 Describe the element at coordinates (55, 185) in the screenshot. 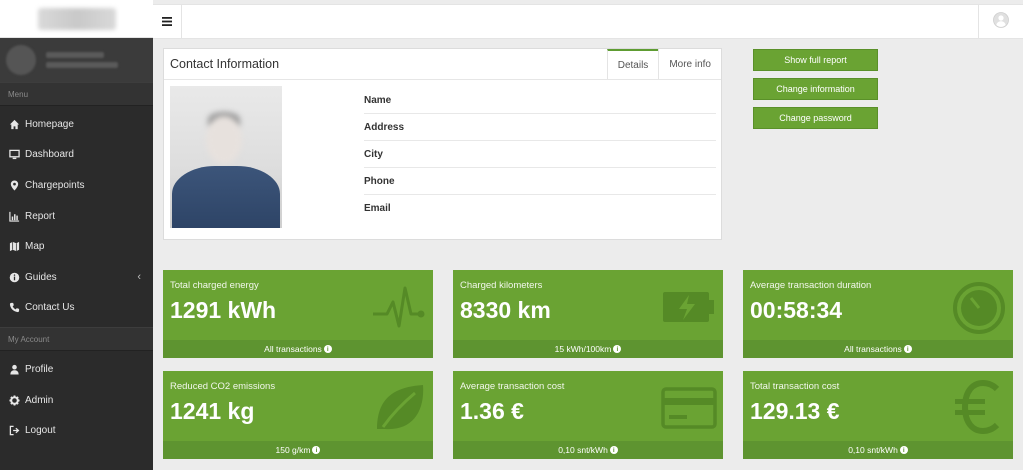

I see `sidebar-item-label: Chargepoints` at that location.